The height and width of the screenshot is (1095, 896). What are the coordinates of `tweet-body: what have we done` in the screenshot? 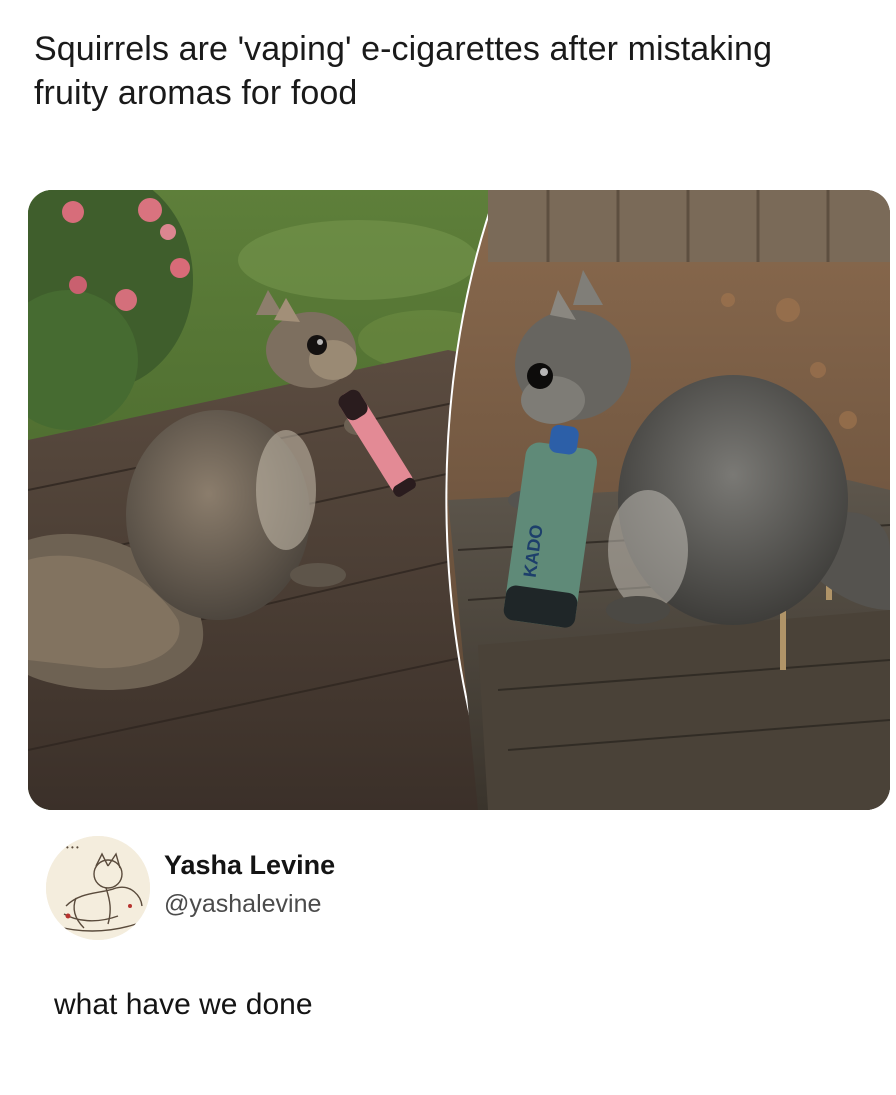 It's located at (183, 1004).